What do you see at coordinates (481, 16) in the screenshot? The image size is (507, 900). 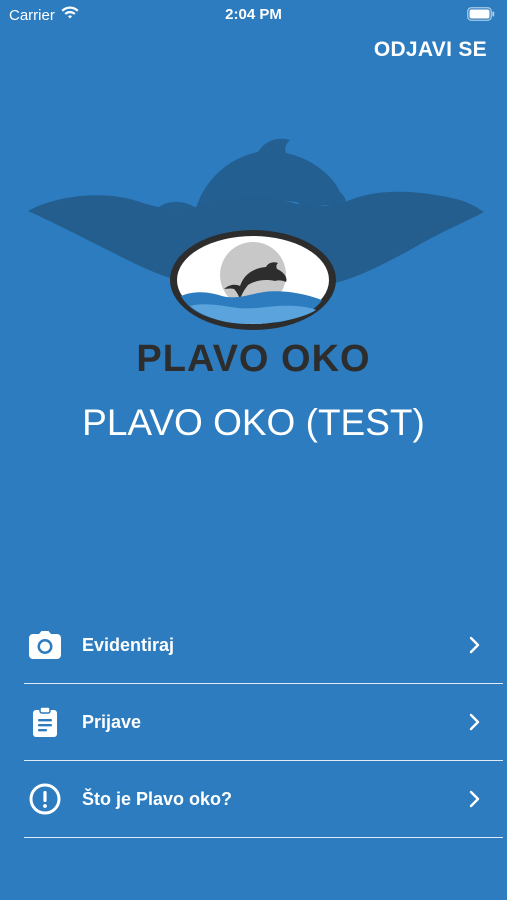 I see `battery-icon` at bounding box center [481, 16].